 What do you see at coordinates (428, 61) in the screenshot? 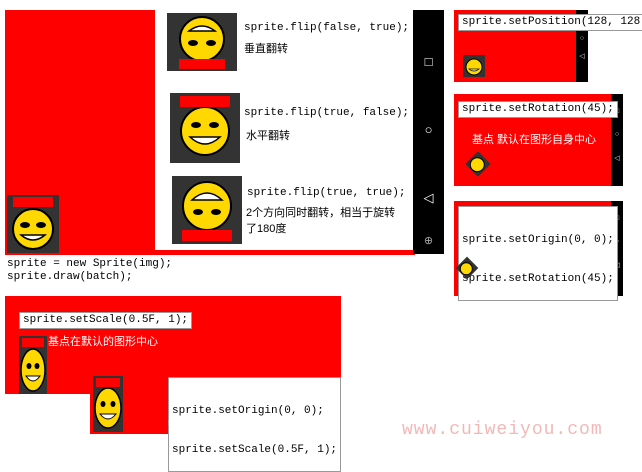
I see `overview-square-icon: □` at bounding box center [428, 61].